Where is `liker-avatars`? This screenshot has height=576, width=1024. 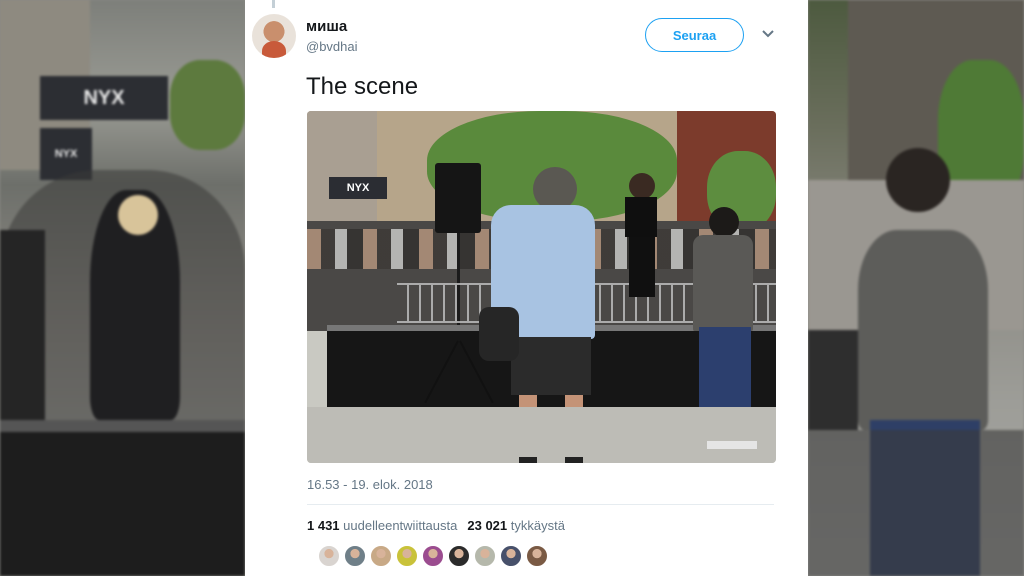 liker-avatars is located at coordinates (433, 556).